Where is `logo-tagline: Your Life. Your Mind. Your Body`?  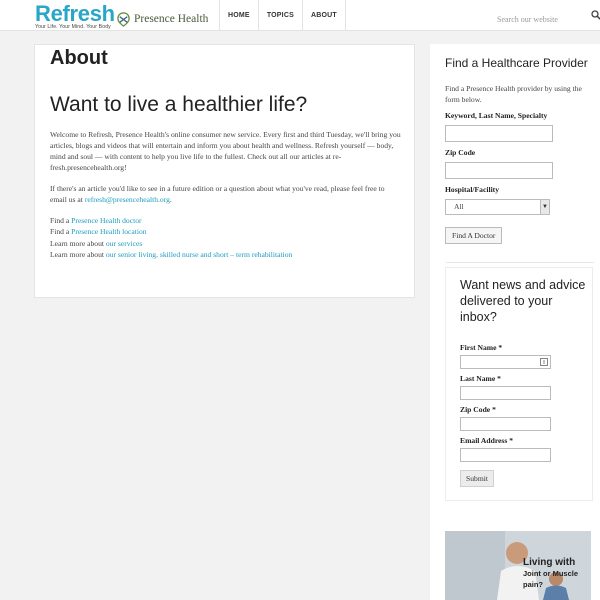 logo-tagline: Your Life. Your Mind. Your Body is located at coordinates (73, 27).